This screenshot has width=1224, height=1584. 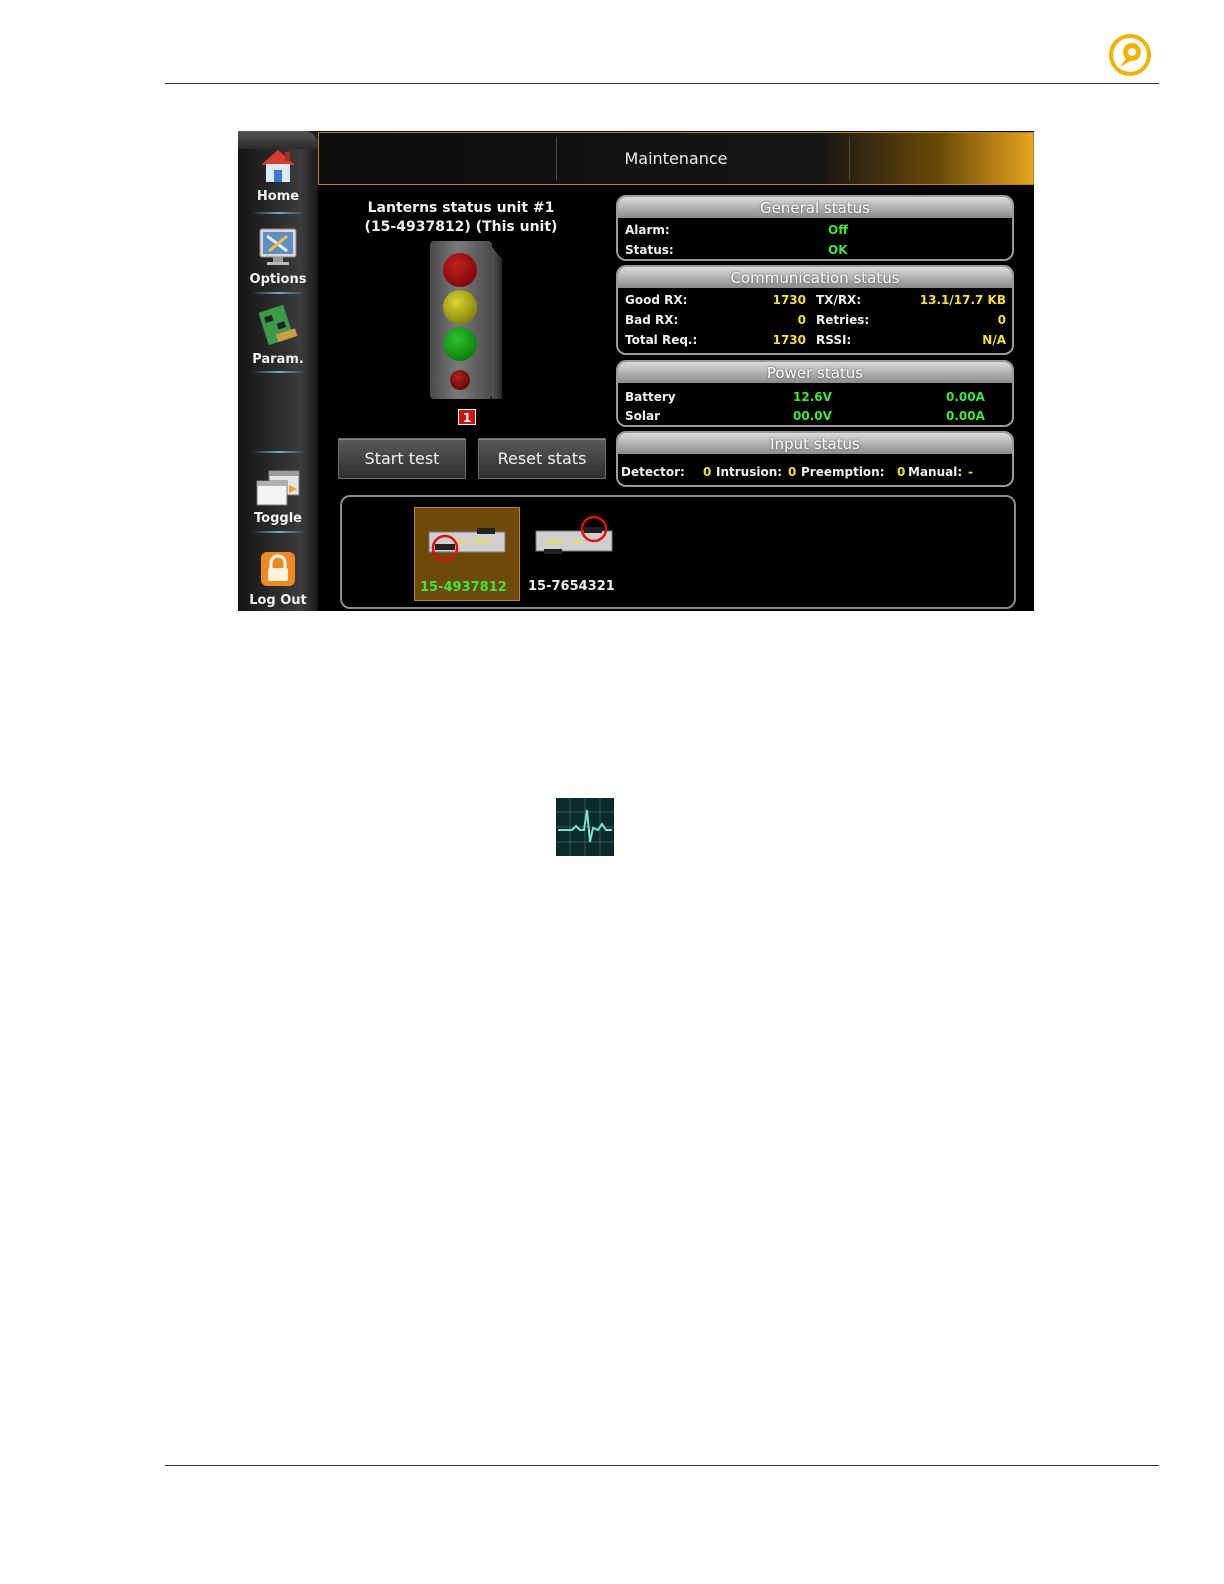 I want to click on lock-icon, so click(x=278, y=569).